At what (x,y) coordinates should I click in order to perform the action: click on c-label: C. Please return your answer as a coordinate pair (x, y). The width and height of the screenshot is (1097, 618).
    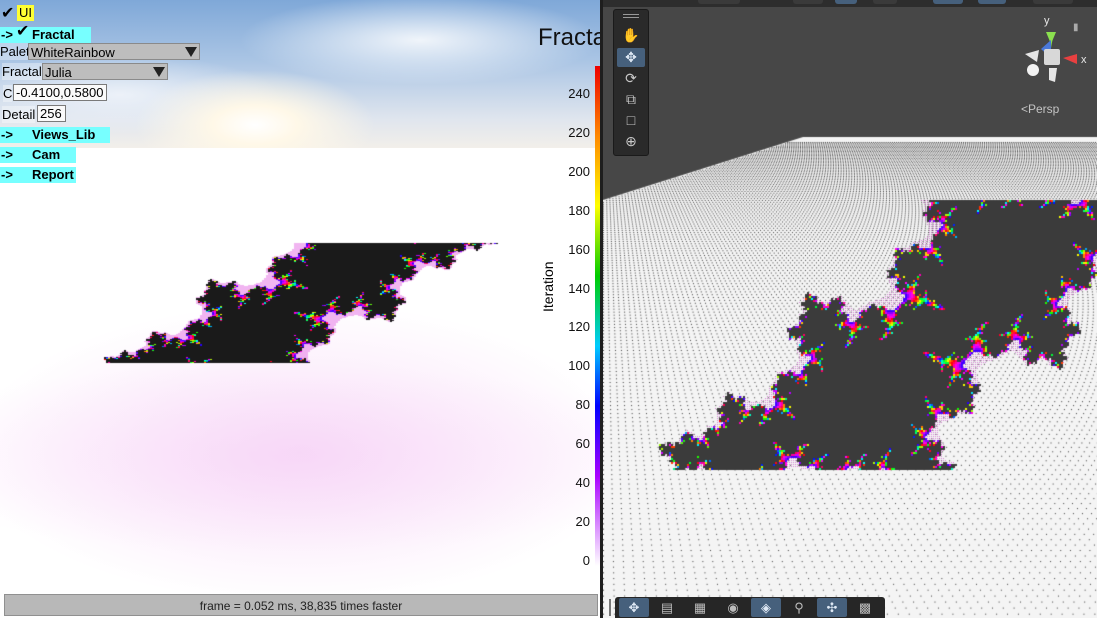
    Looking at the image, I should click on (8, 93).